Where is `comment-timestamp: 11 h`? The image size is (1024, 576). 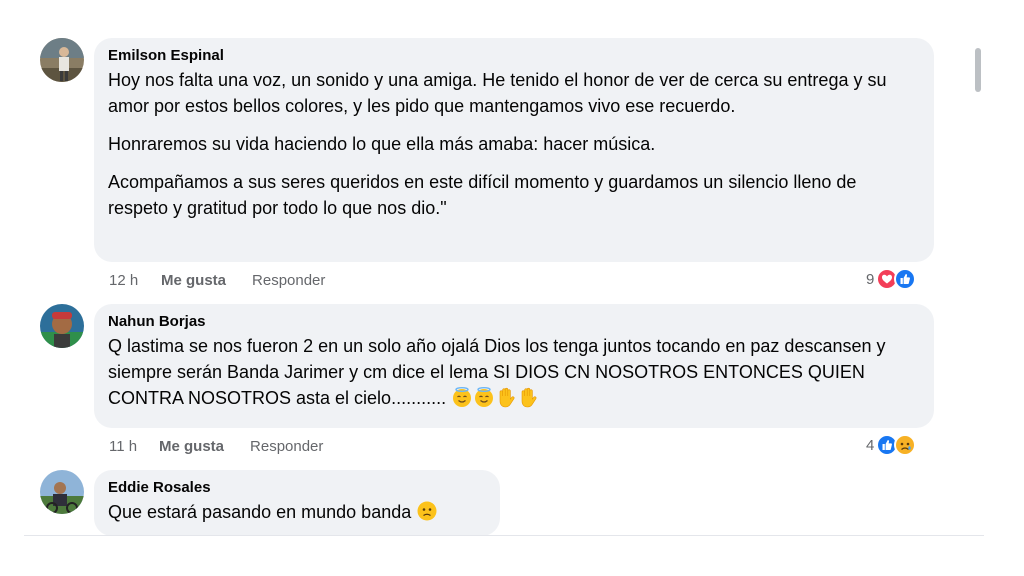 comment-timestamp: 11 h is located at coordinates (134, 447).